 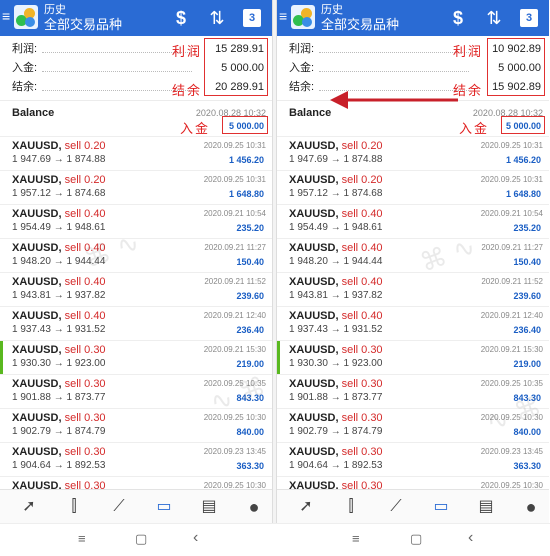 I want to click on trade-date: 2020.09.25 10:30, so click(x=511, y=417).